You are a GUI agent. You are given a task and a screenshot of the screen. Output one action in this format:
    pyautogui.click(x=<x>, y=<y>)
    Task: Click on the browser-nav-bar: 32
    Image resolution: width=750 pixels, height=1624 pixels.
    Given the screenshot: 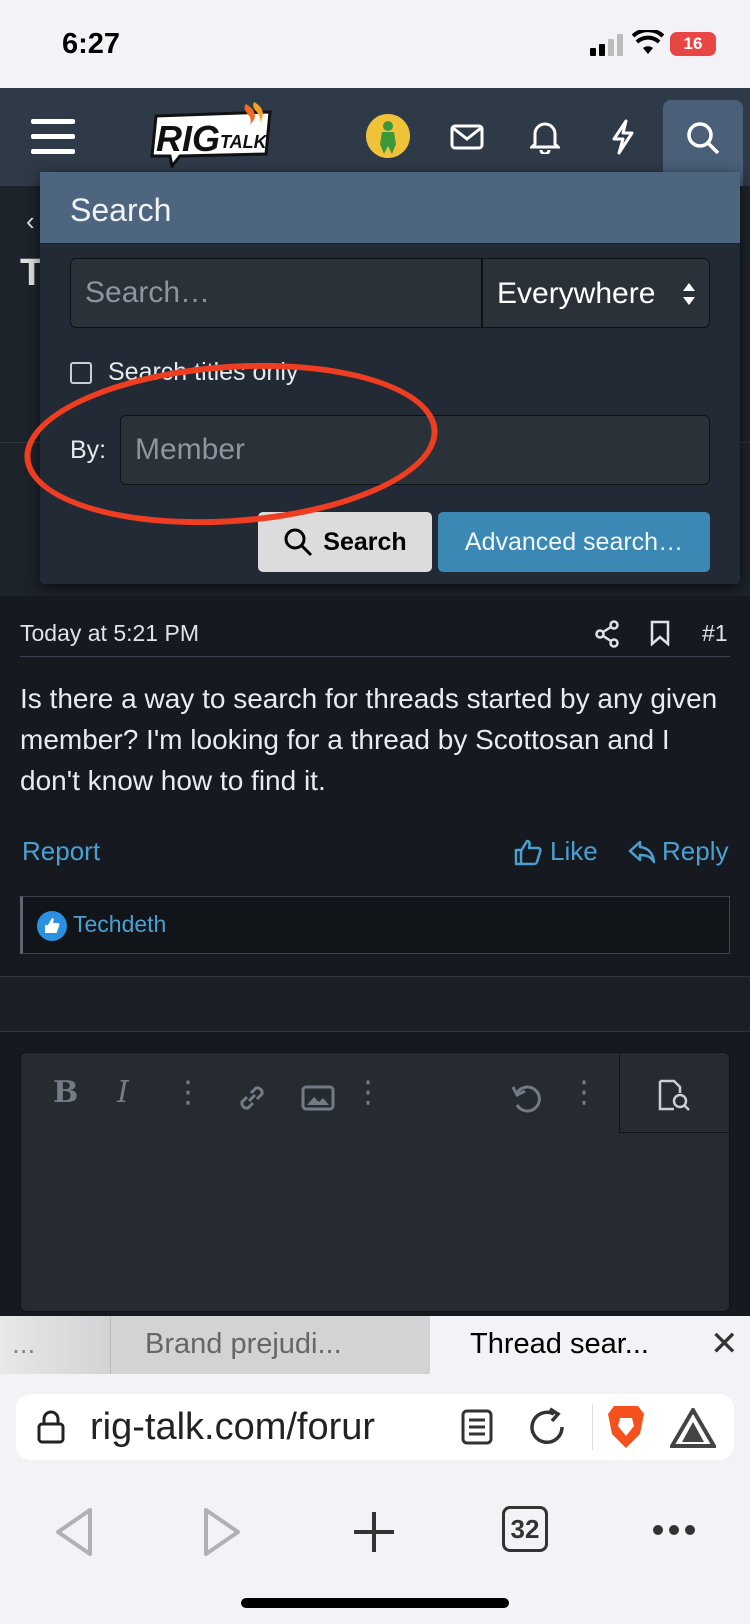 What is the action you would take?
    pyautogui.click(x=375, y=1534)
    